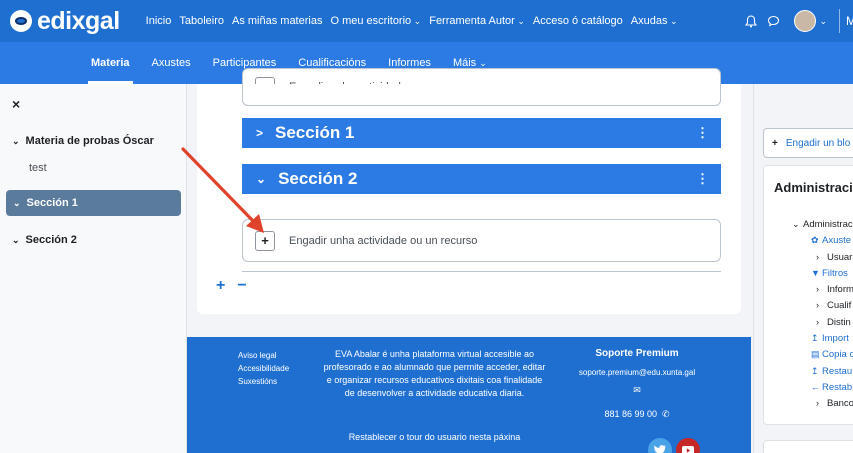 The height and width of the screenshot is (453, 853). I want to click on chat-icon, so click(773, 21).